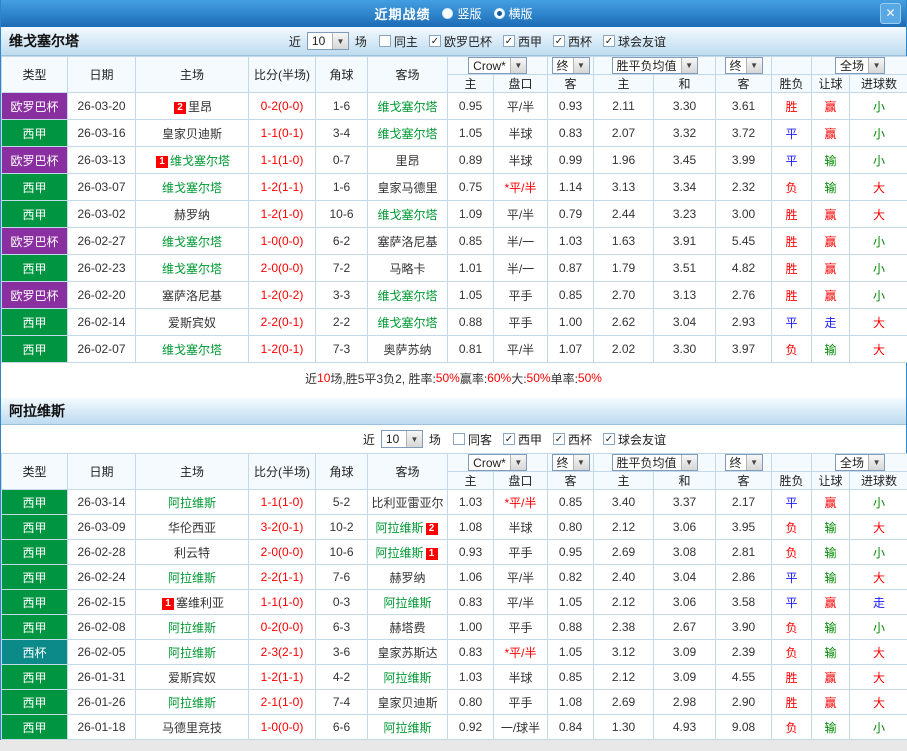 The width and height of the screenshot is (907, 751). What do you see at coordinates (462, 13) in the screenshot?
I see `layout-radio-vertical: 竖版` at bounding box center [462, 13].